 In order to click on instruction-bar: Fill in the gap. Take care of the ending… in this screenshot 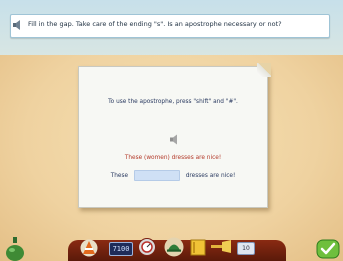, I will do `click(170, 26)`.